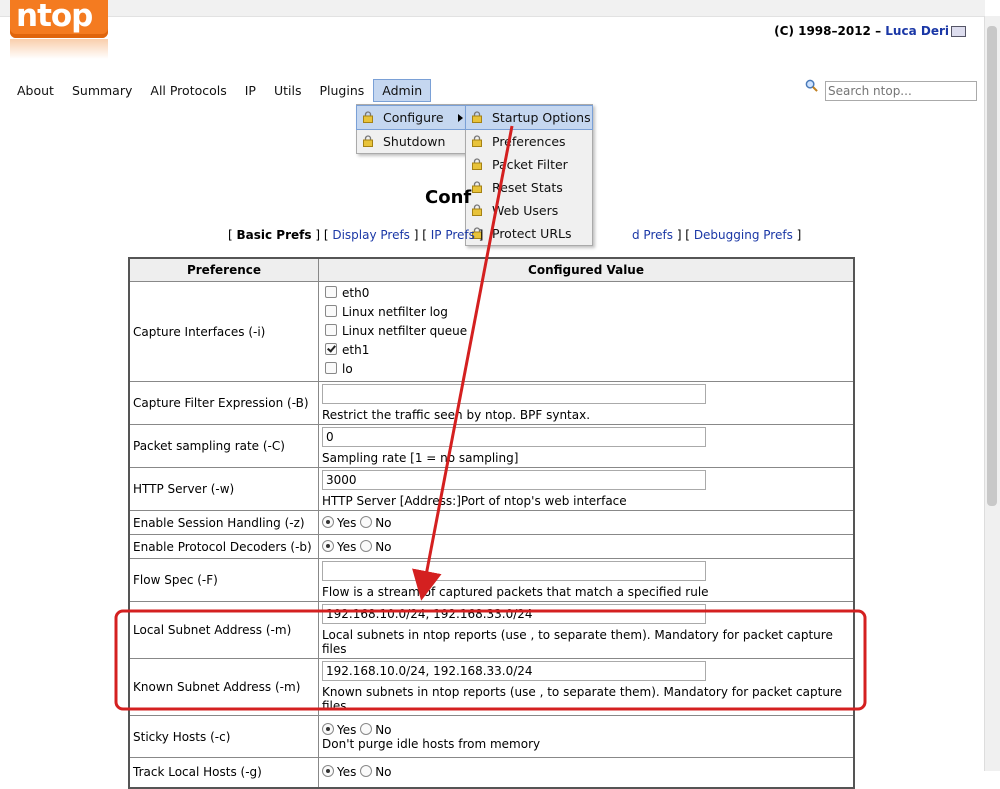 The height and width of the screenshot is (789, 1000). I want to click on capture-filter-input, so click(514, 394).